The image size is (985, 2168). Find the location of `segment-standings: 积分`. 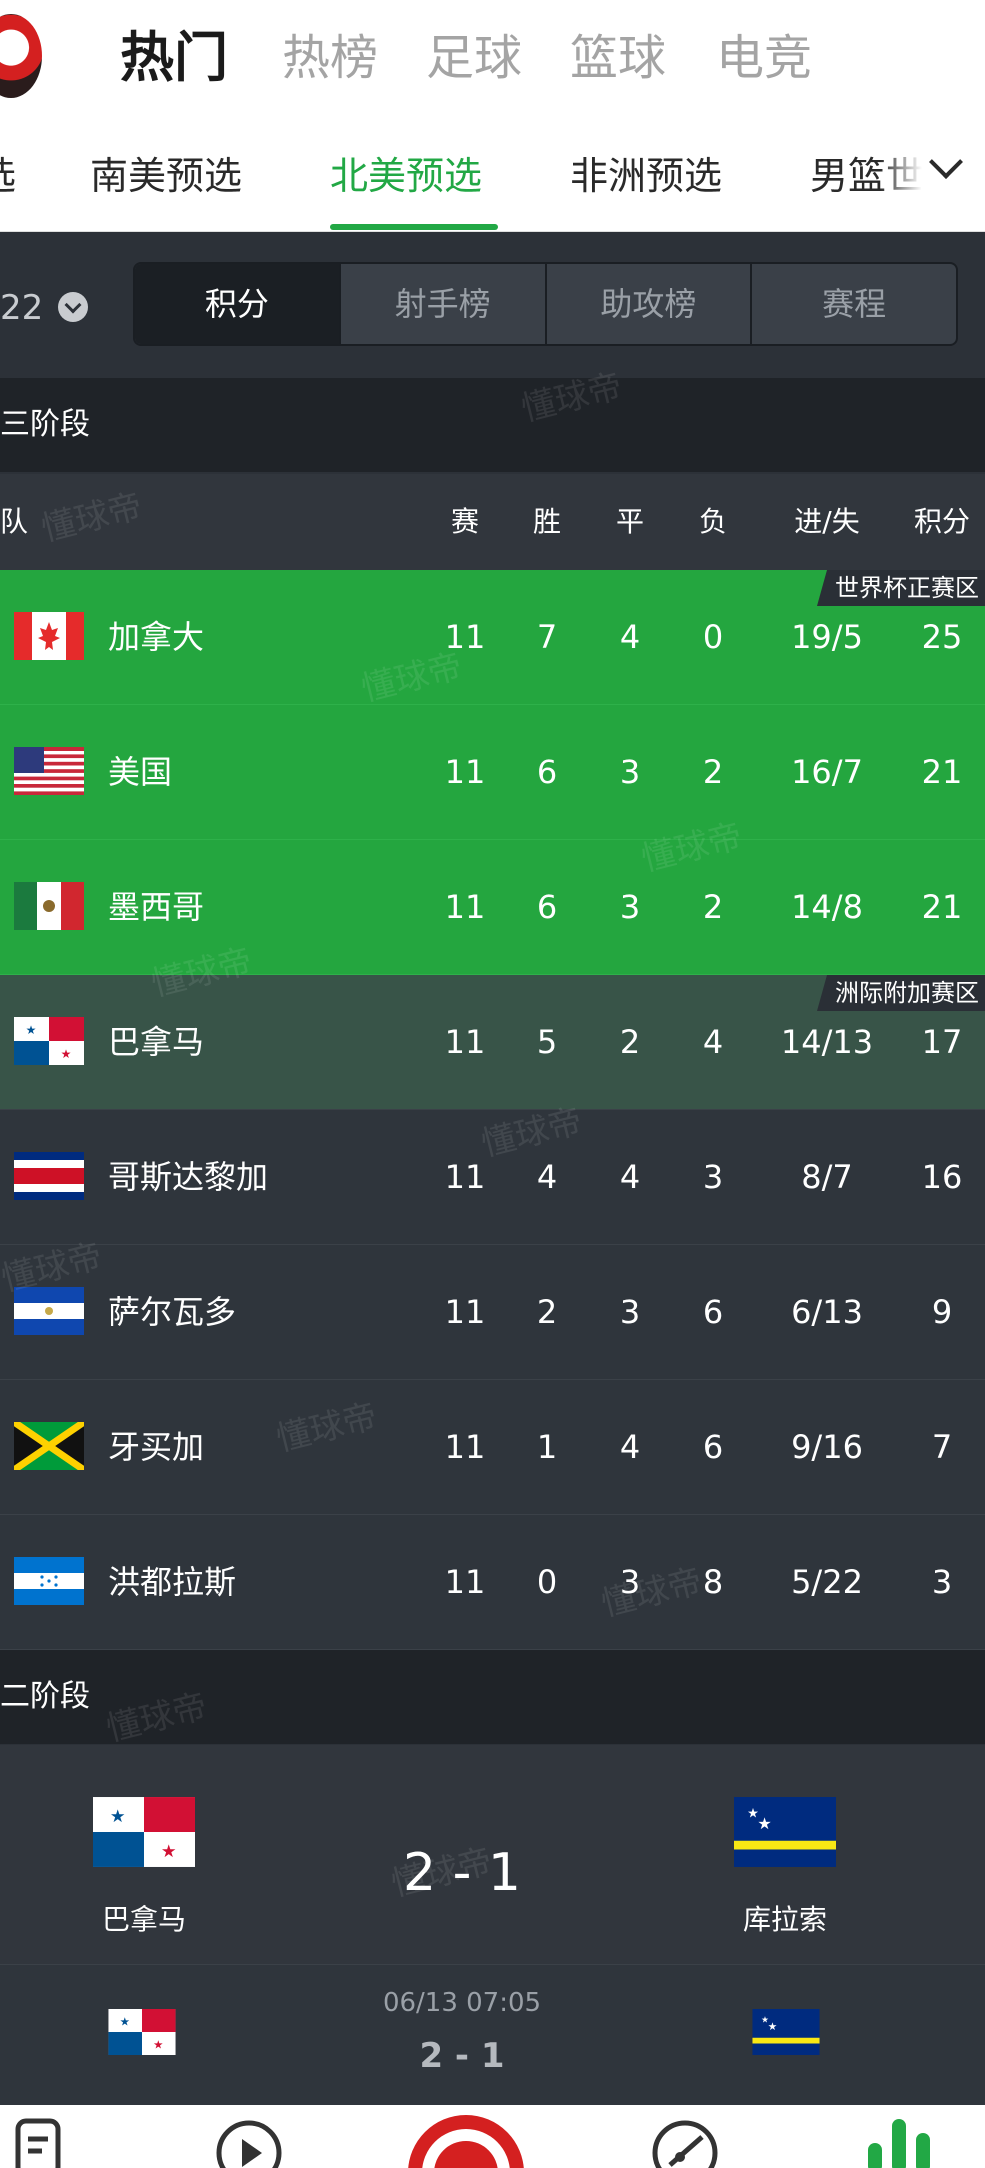

segment-standings: 积分 is located at coordinates (237, 304).